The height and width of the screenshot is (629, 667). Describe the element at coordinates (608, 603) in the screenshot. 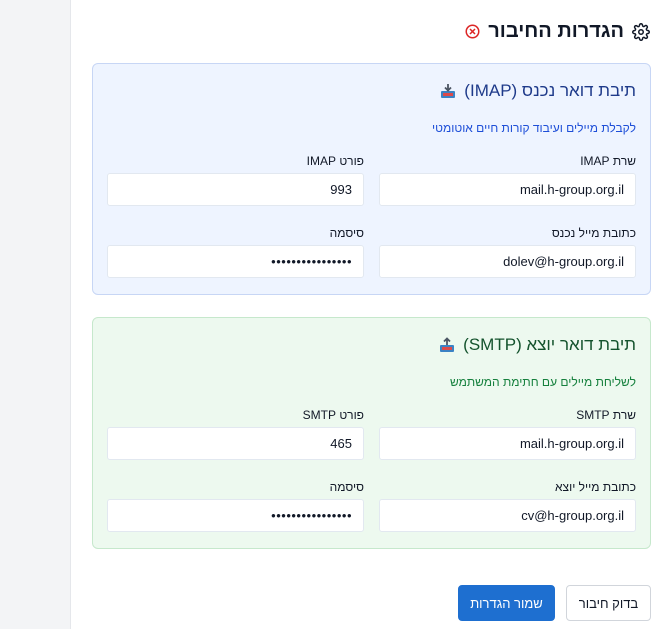

I see `test-connection-button: בדוק חיבור` at that location.